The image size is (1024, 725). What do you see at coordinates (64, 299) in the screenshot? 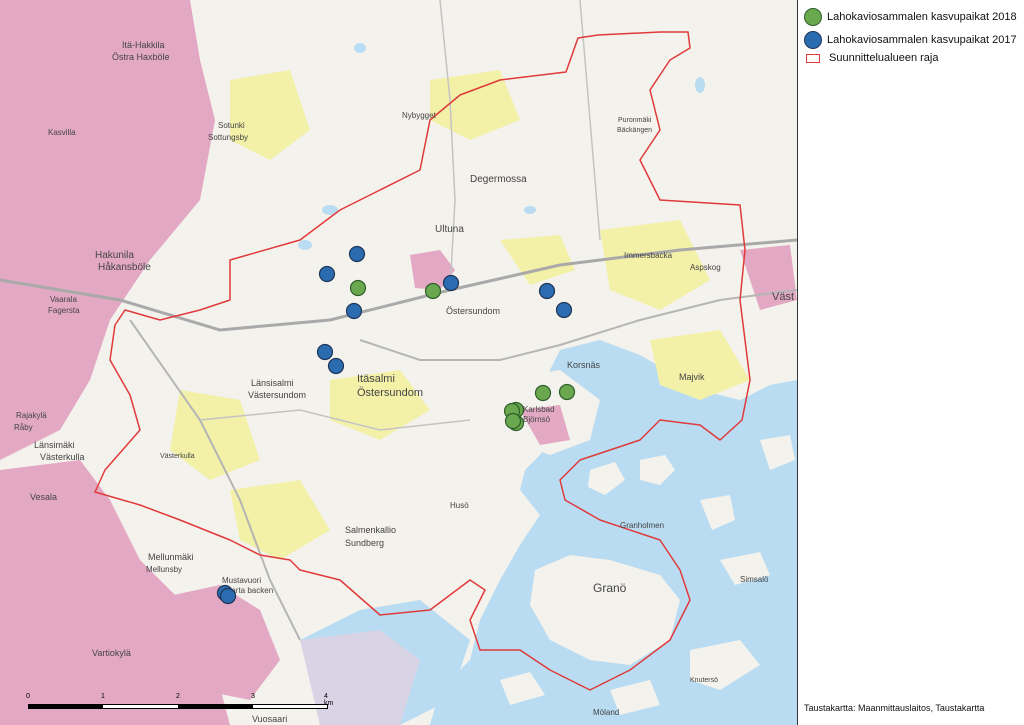
I see `place-label: Vaarala` at bounding box center [64, 299].